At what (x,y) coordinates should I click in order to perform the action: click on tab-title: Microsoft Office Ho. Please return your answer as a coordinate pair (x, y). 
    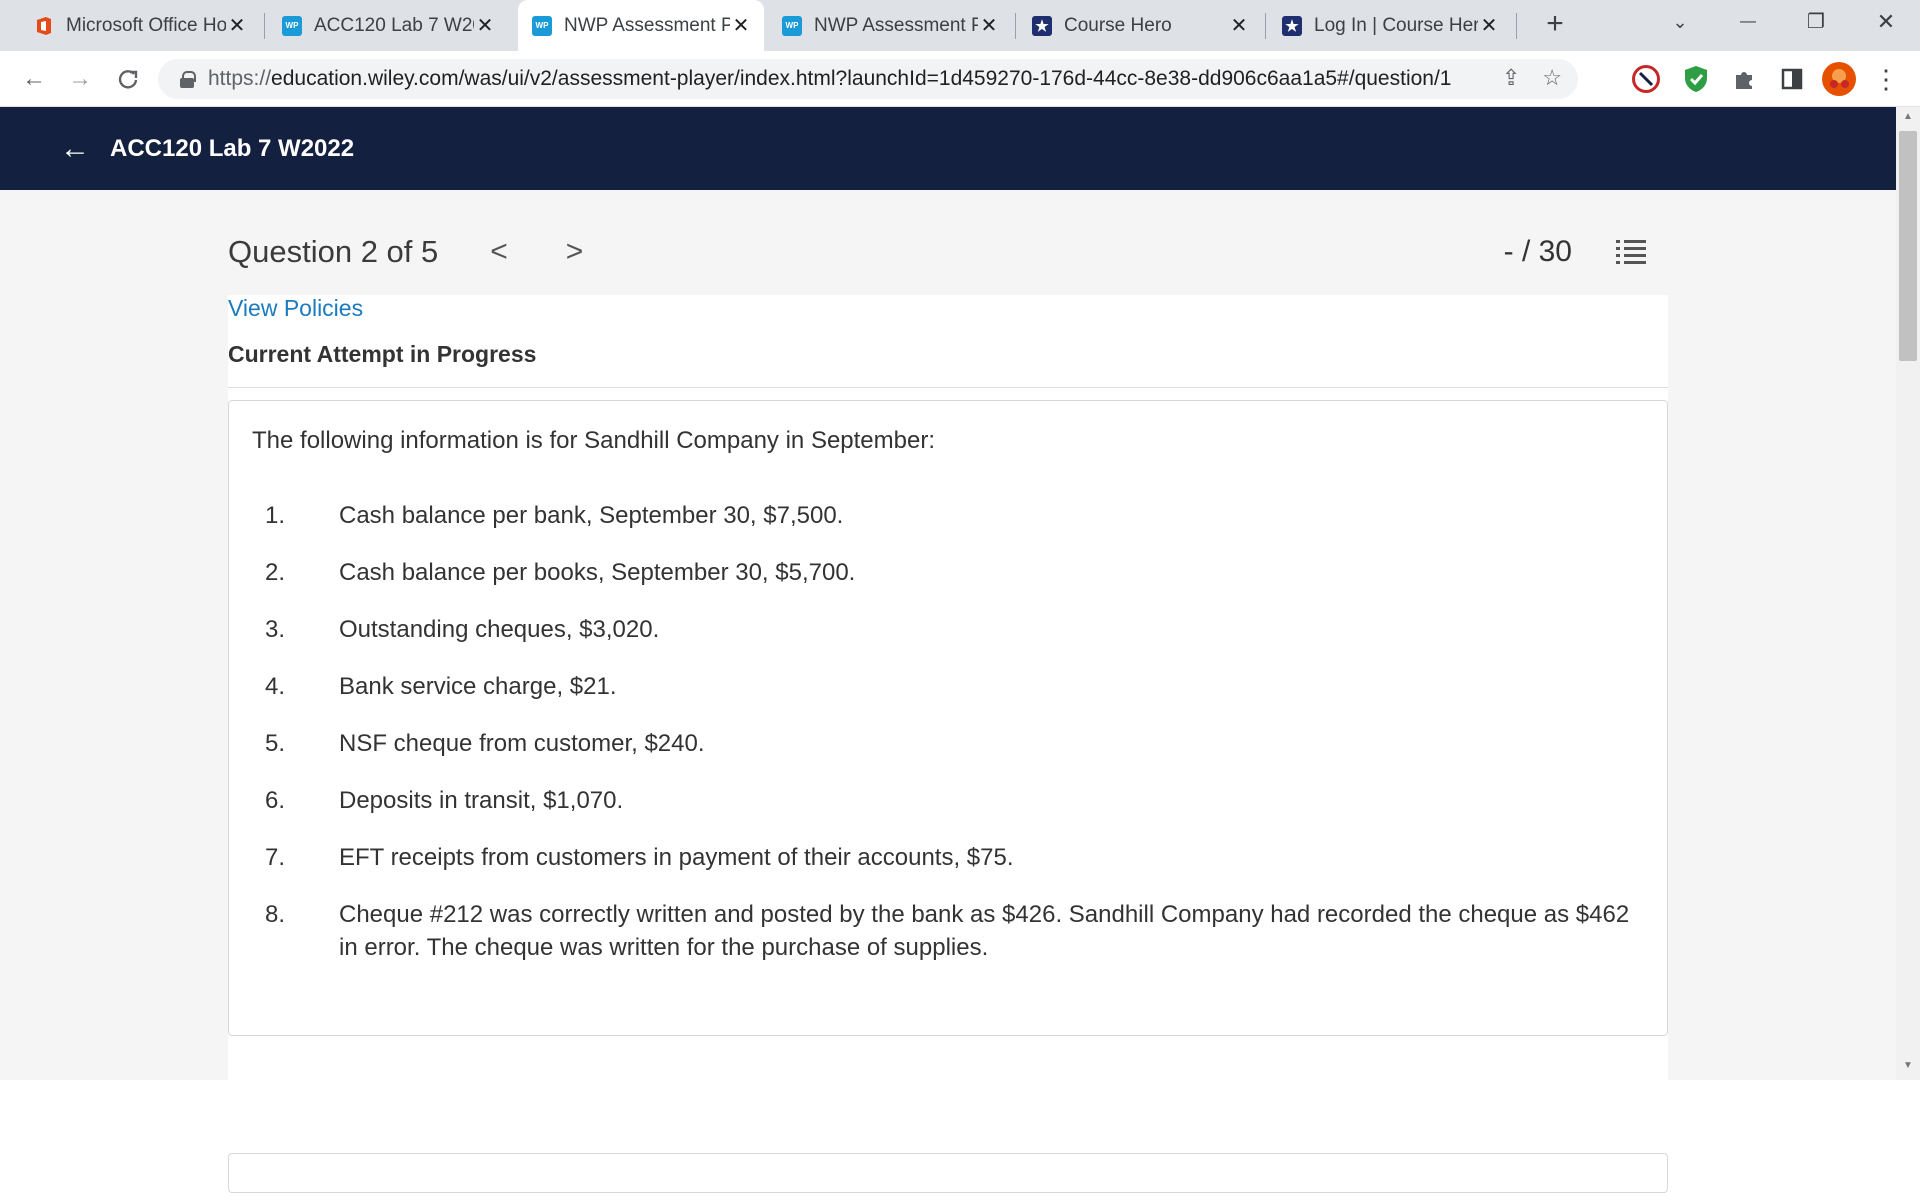
    Looking at the image, I should click on (146, 25).